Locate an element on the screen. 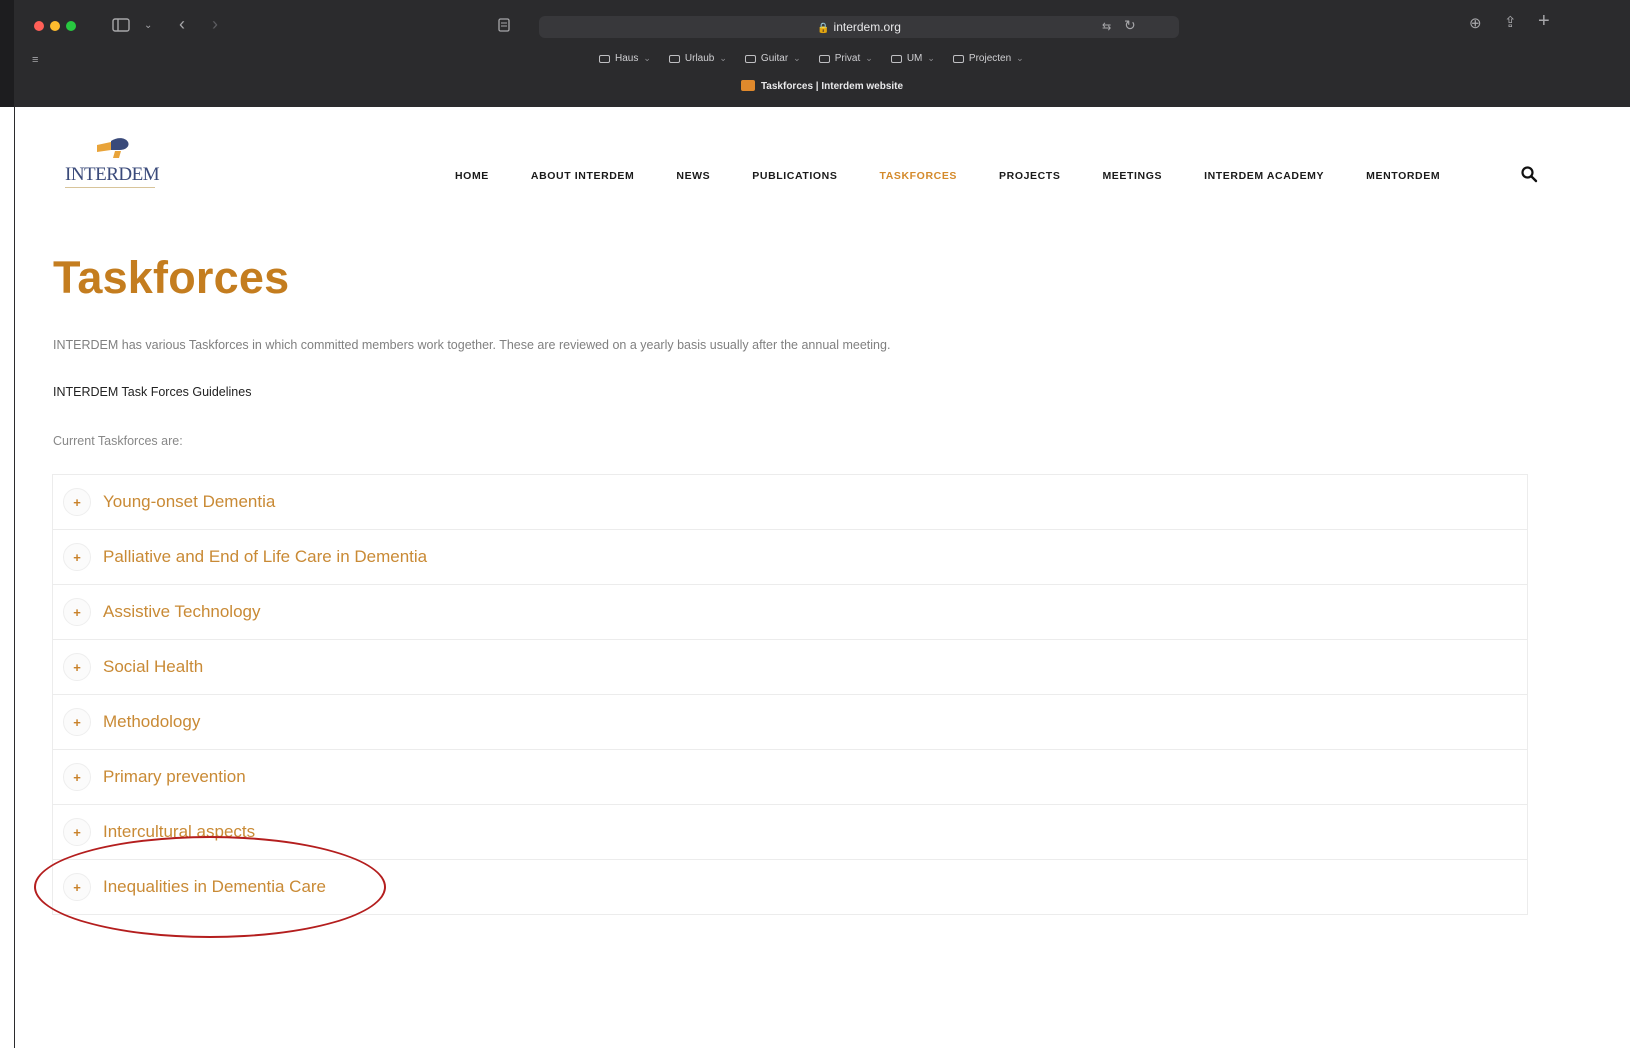 This screenshot has height=1048, width=1630. forward-arrow-icon: › is located at coordinates (215, 24).